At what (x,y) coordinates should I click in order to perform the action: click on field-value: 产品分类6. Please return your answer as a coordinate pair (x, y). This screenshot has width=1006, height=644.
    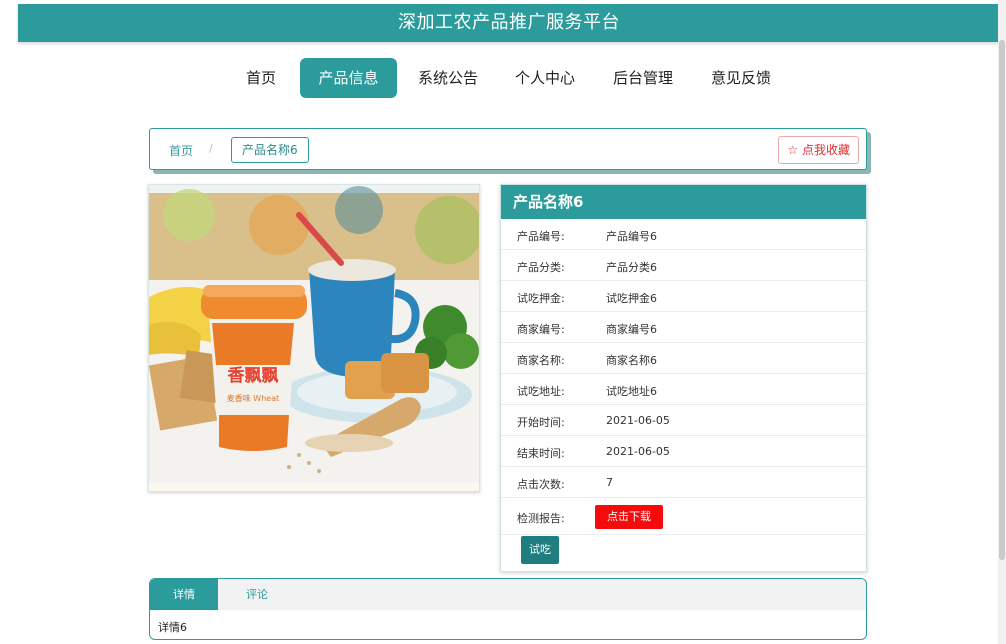
    Looking at the image, I should click on (631, 267).